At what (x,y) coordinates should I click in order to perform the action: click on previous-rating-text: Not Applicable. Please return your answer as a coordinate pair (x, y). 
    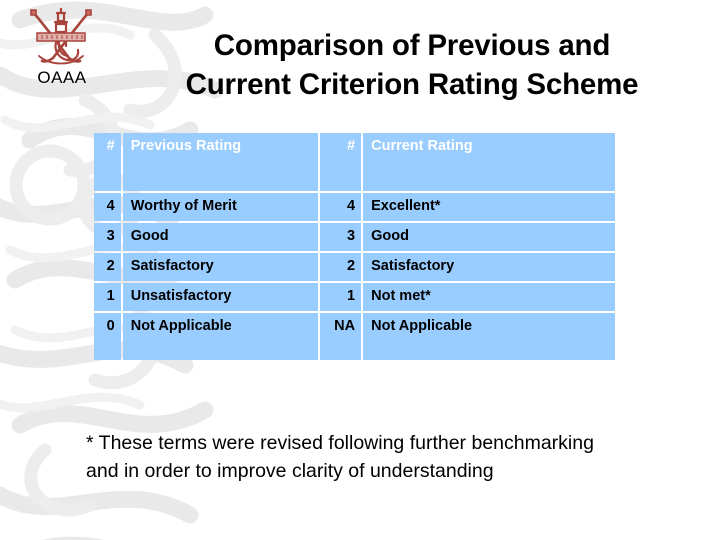
    Looking at the image, I should click on (181, 326).